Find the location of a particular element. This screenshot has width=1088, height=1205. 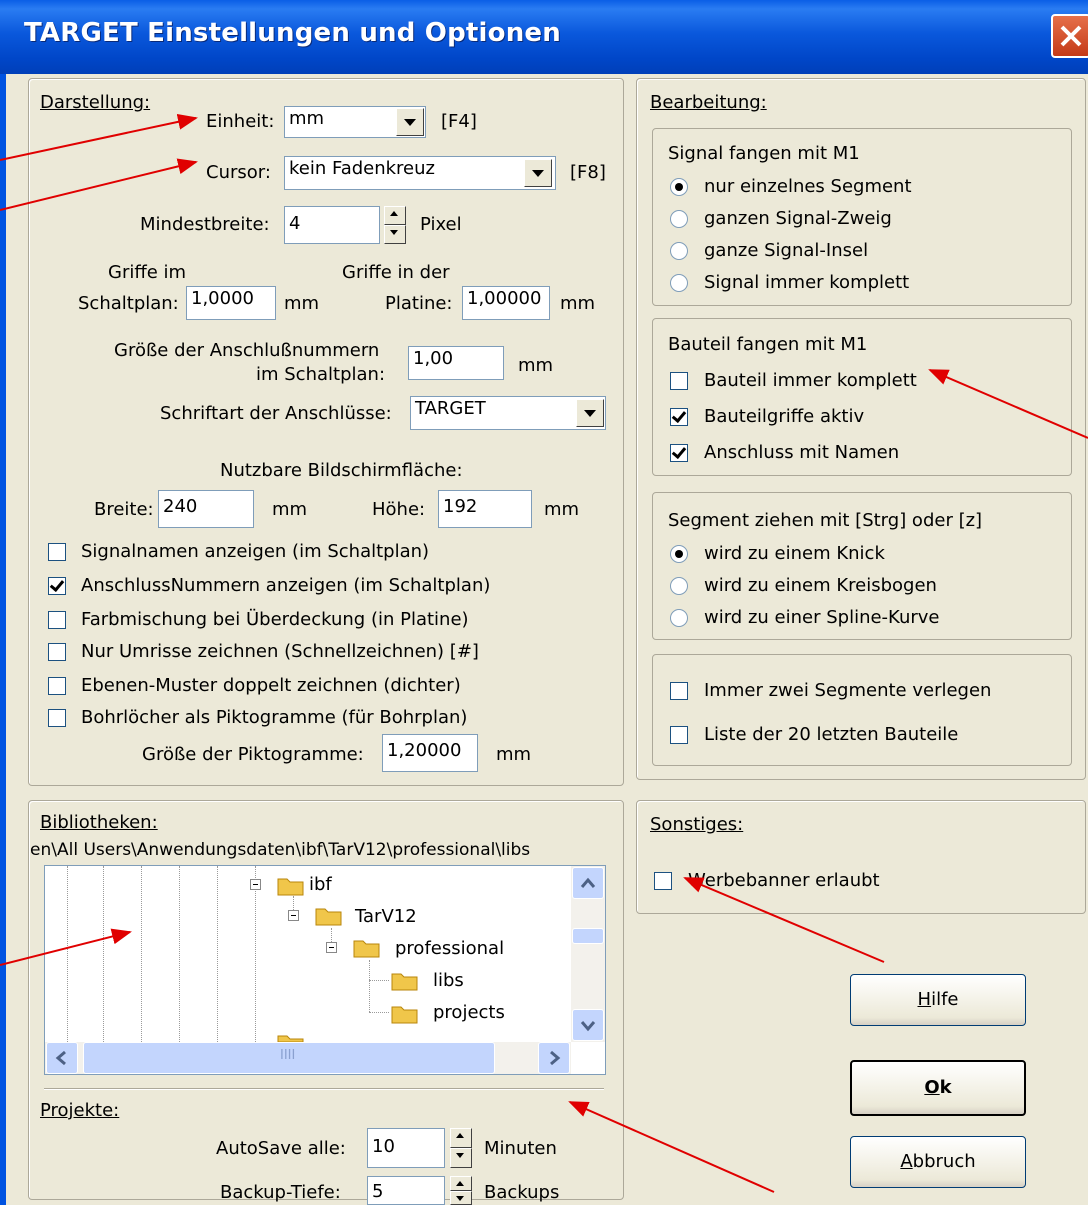

annotation-arrow-bauteil is located at coordinates (1008, 404).